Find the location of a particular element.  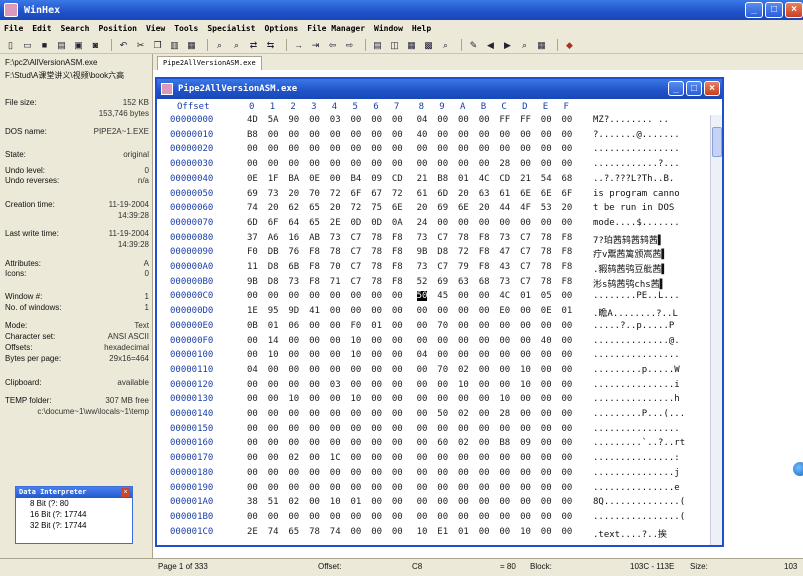

hex-byte: 6E is located at coordinates (463, 208).